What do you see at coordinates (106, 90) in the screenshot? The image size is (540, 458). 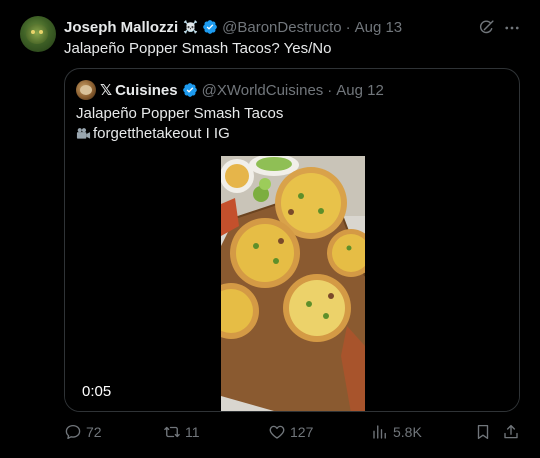 I see `x-logo-icon: 𝕏` at bounding box center [106, 90].